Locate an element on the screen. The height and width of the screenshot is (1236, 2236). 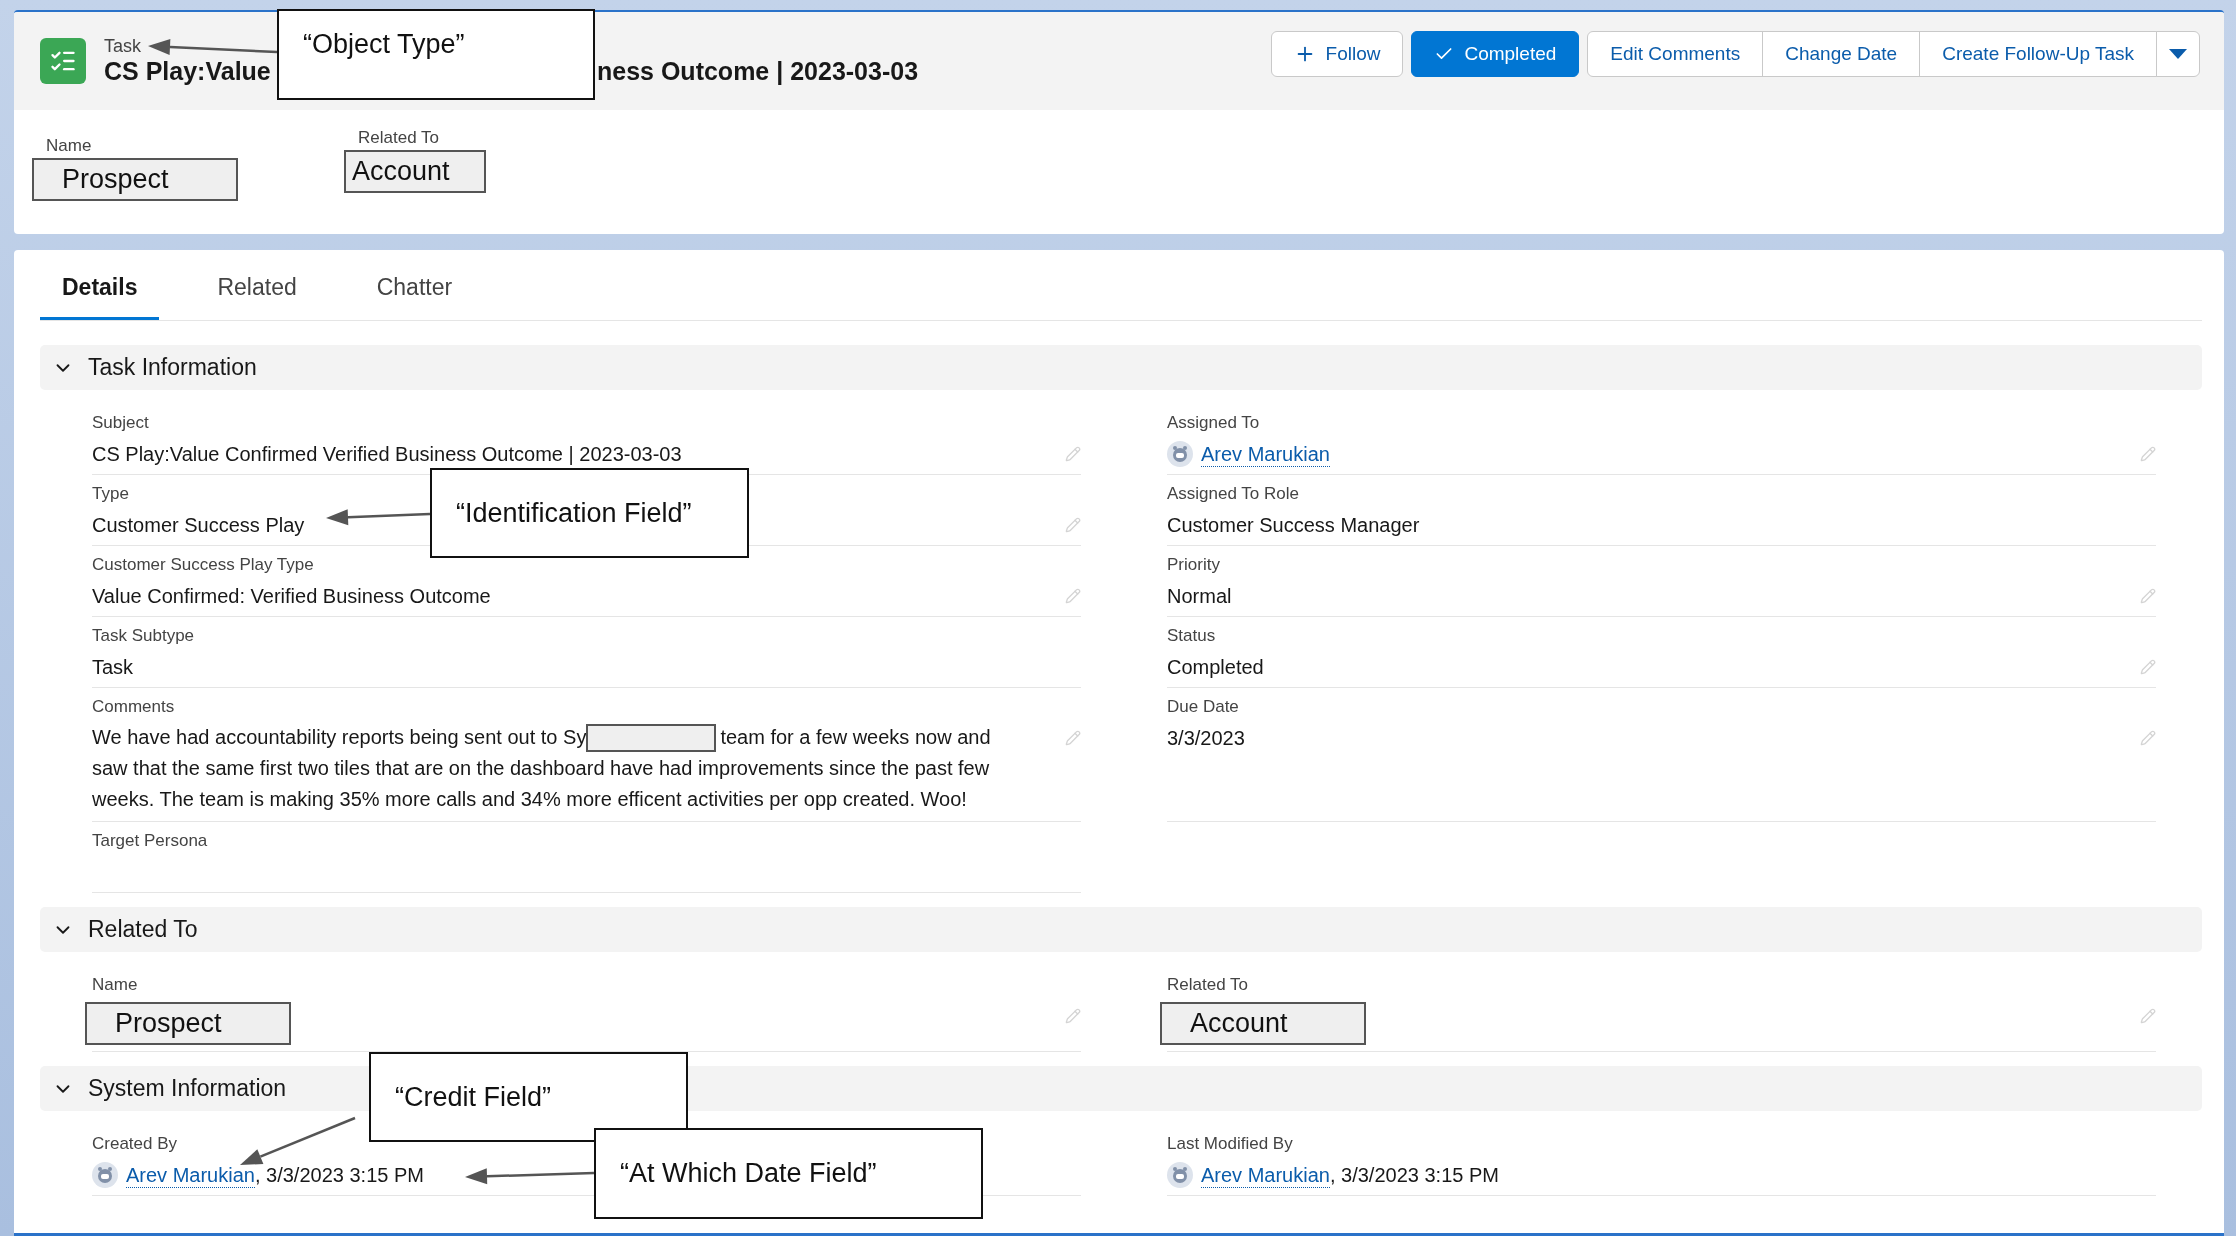
field-label: Status is located at coordinates (1191, 636).